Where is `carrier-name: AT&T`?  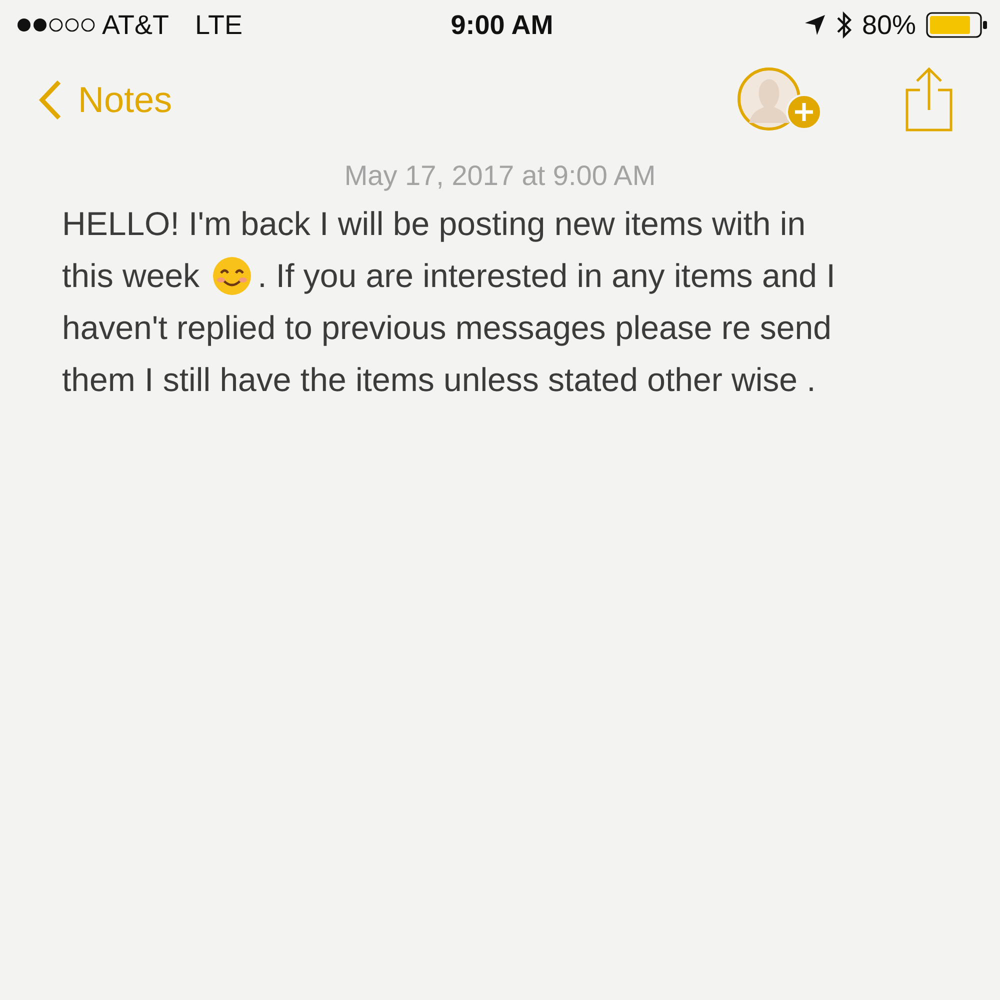 carrier-name: AT&T is located at coordinates (135, 25).